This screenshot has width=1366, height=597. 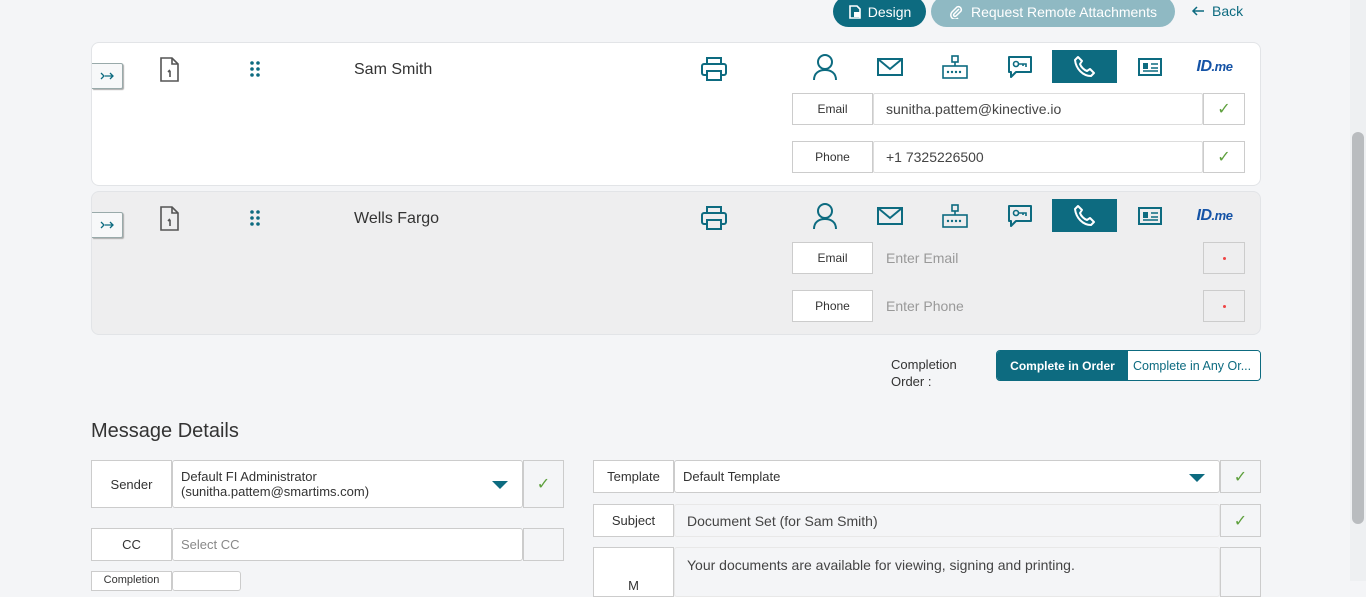 I want to click on phone-row: Phone +1 7325226500 ✓, so click(x=1018, y=157).